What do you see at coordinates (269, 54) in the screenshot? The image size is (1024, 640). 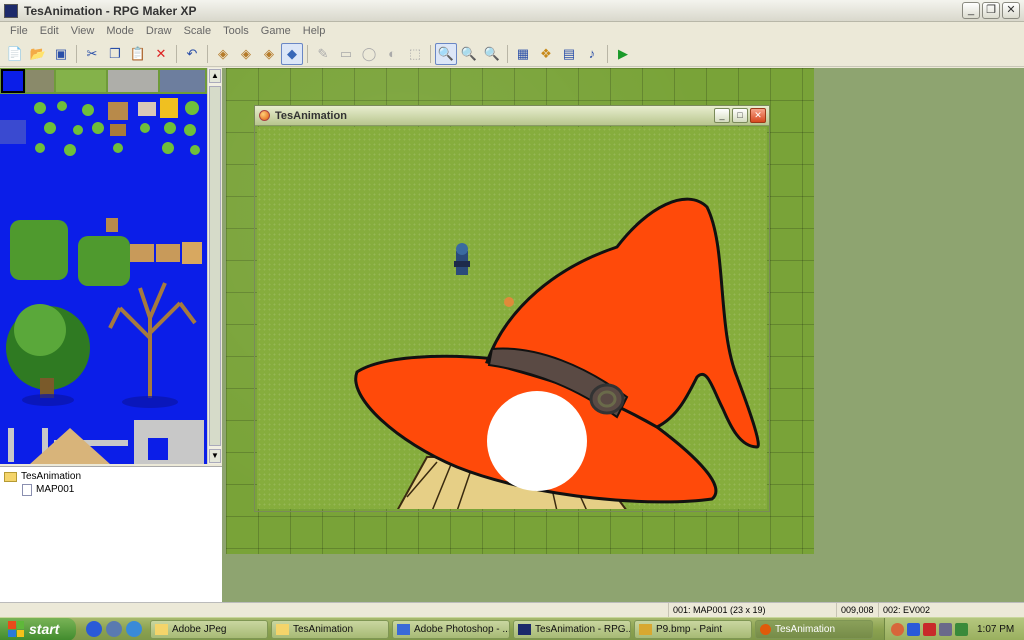 I see `layer3-icon: ◈` at bounding box center [269, 54].